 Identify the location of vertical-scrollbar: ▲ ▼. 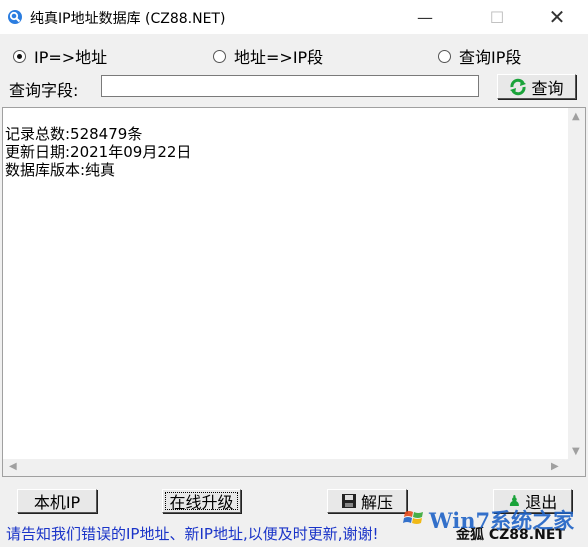
(576, 284).